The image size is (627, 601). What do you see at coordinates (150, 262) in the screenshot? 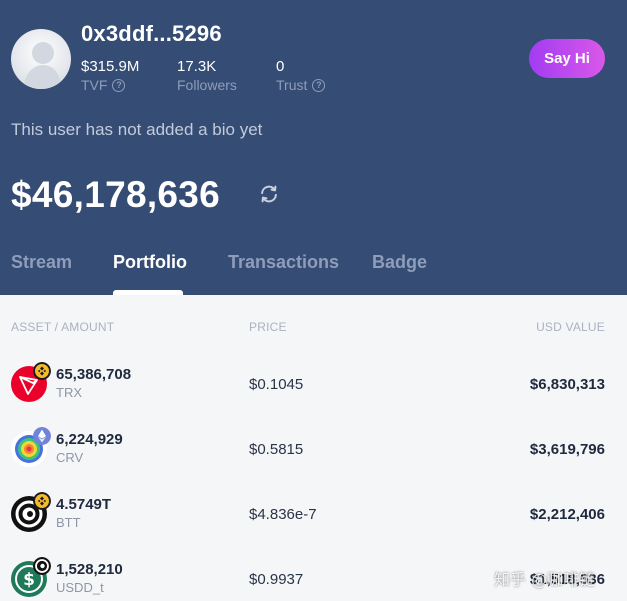
I see `tab-portfolio: Portfolio` at bounding box center [150, 262].